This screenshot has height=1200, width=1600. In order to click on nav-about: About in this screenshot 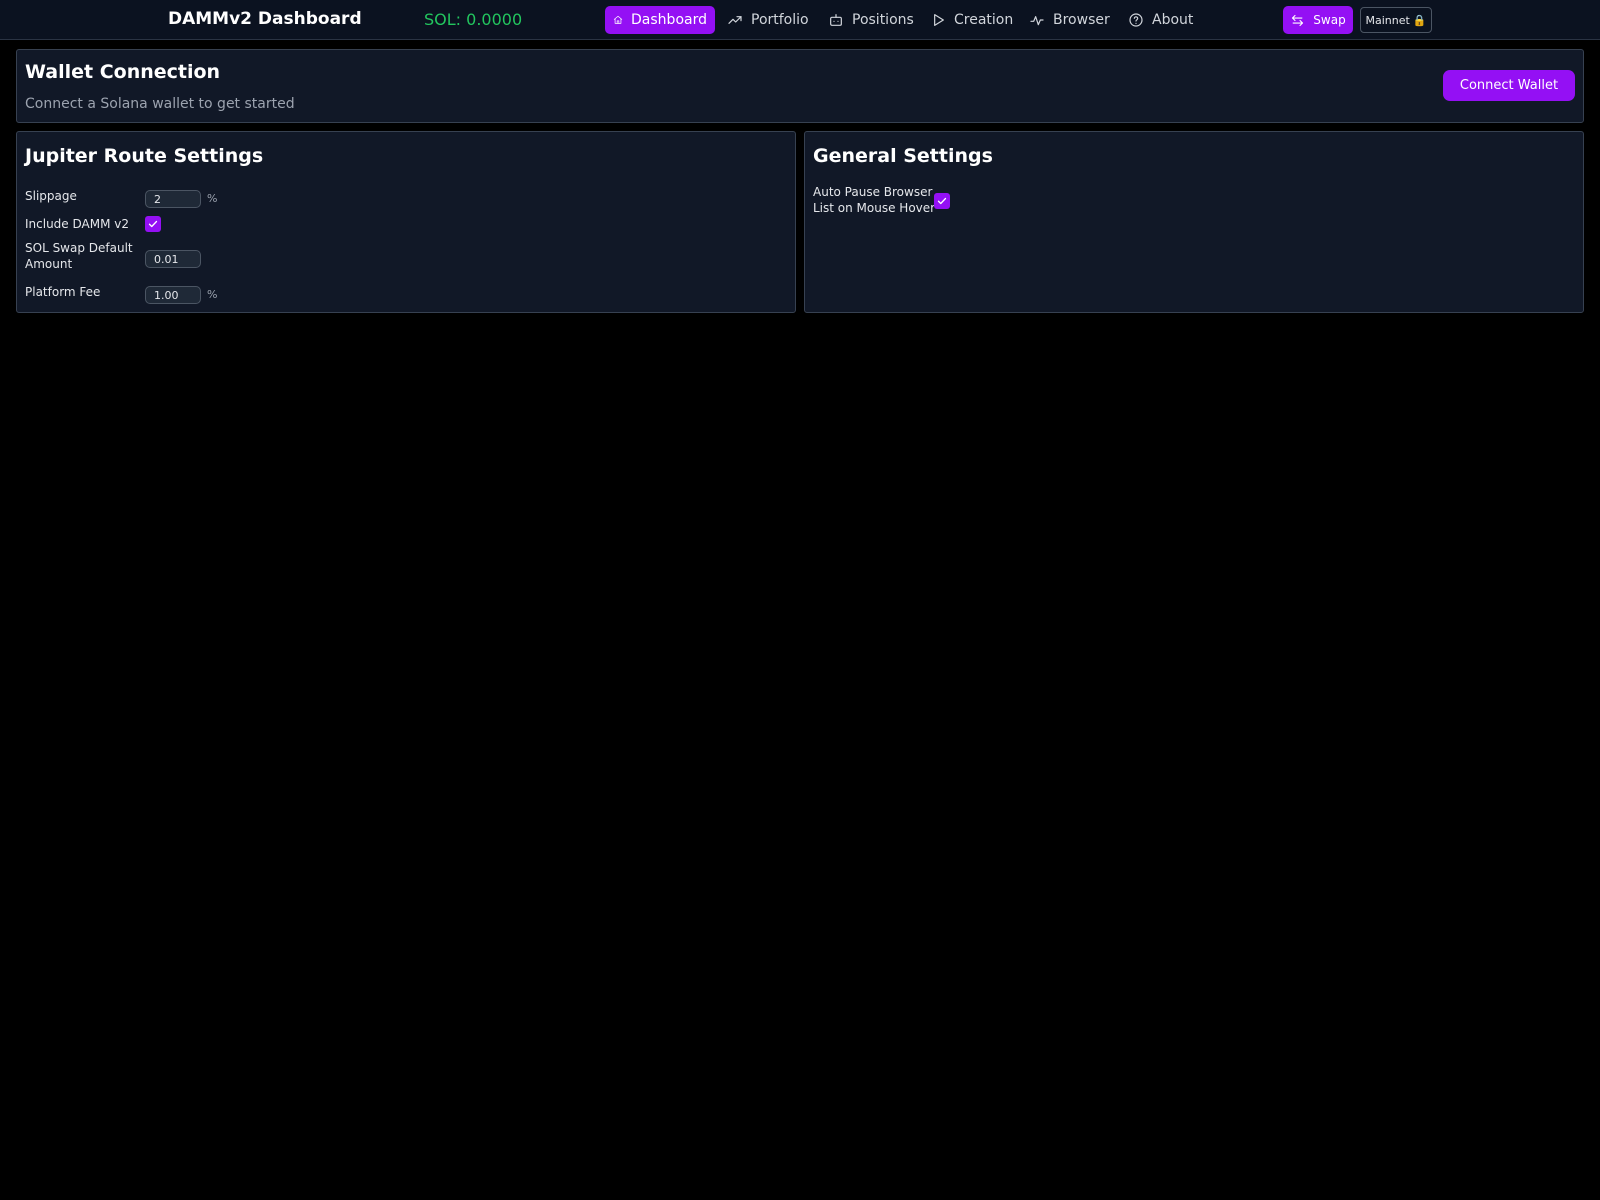, I will do `click(1160, 20)`.